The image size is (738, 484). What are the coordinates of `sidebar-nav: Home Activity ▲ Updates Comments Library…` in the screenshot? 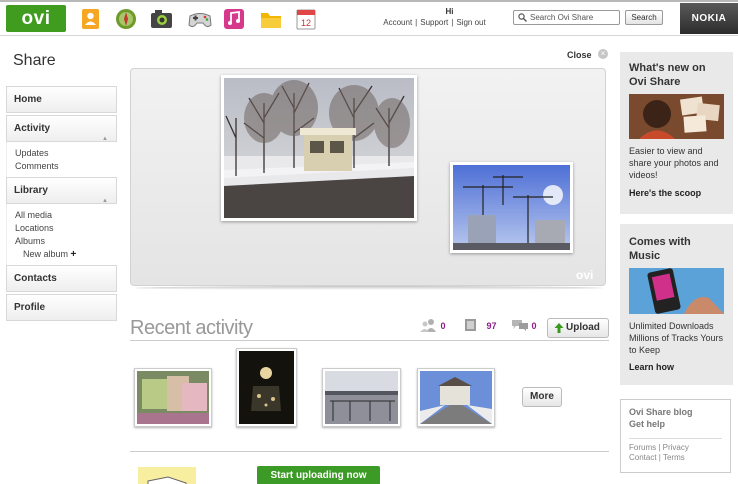 It's located at (61, 203).